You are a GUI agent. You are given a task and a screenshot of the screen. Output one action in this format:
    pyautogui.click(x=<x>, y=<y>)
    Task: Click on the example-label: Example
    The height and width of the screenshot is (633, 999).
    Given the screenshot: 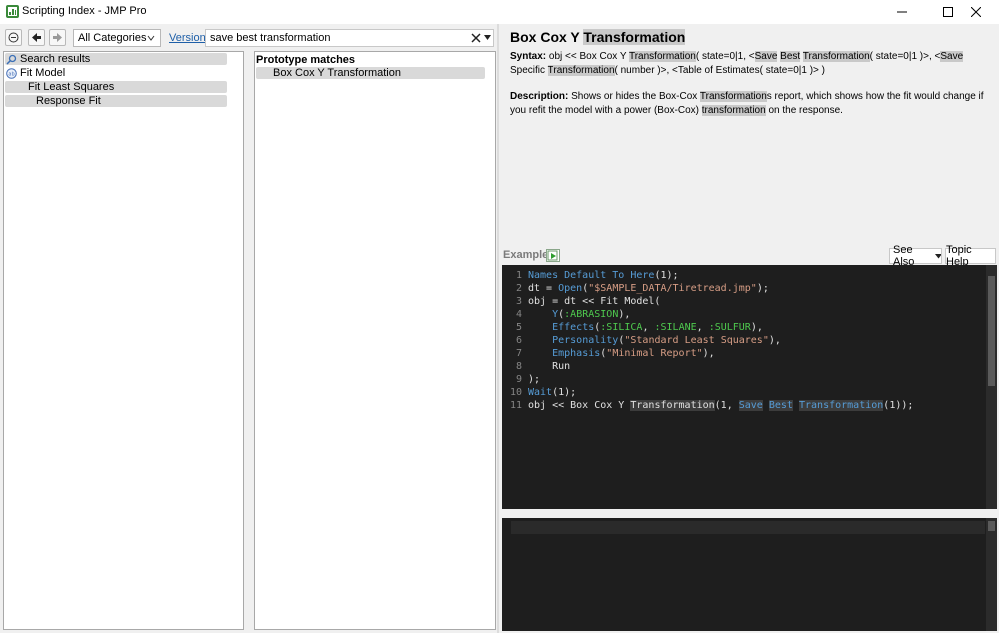 What is the action you would take?
    pyautogui.click(x=526, y=255)
    